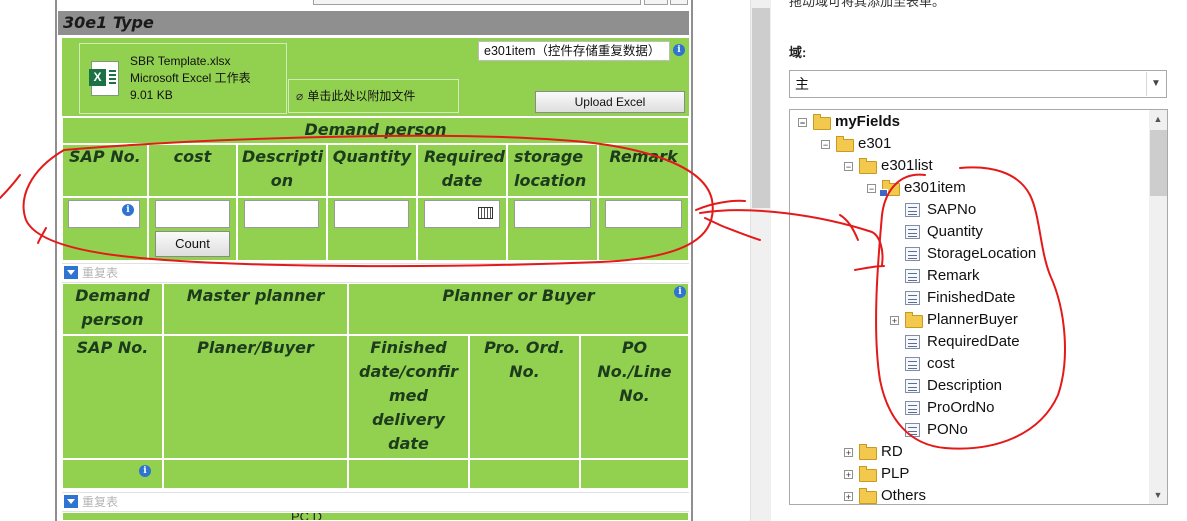  I want to click on tree-node: − e301list, so click(968, 166).